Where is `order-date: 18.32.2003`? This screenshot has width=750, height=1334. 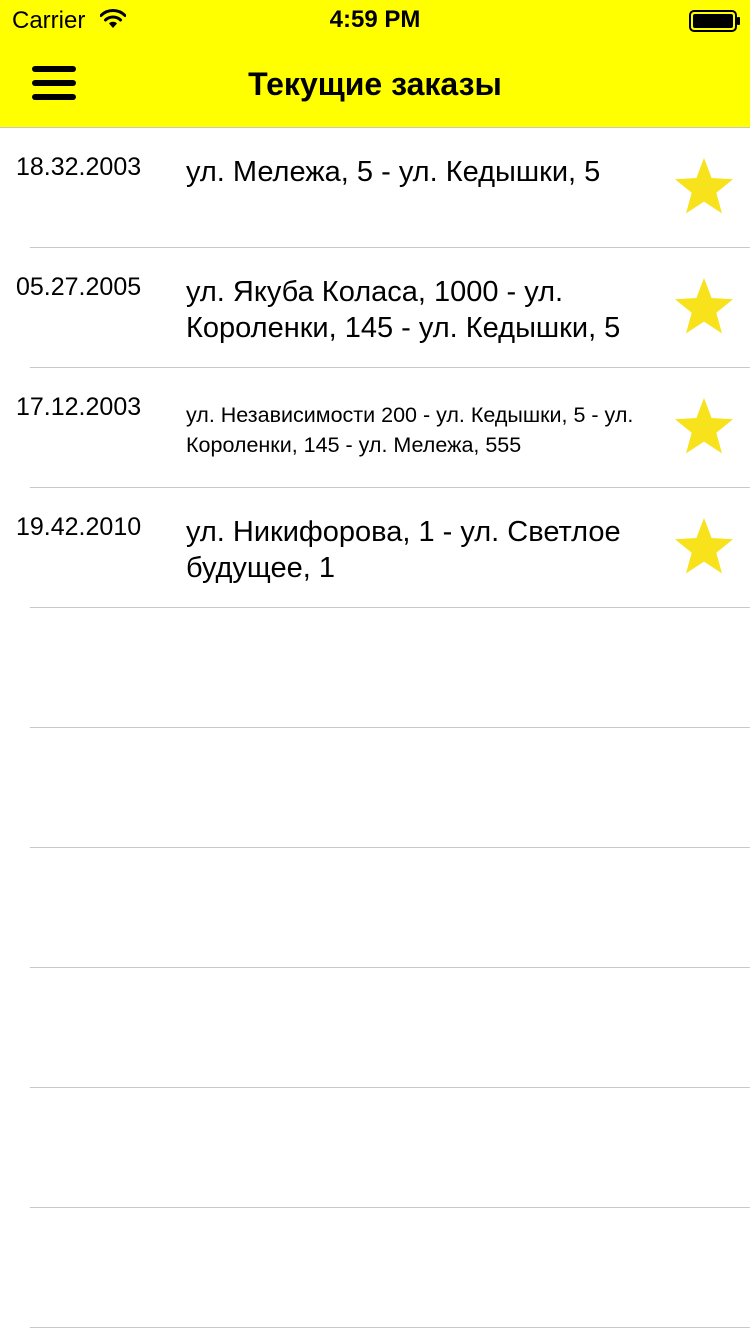 order-date: 18.32.2003 is located at coordinates (79, 167).